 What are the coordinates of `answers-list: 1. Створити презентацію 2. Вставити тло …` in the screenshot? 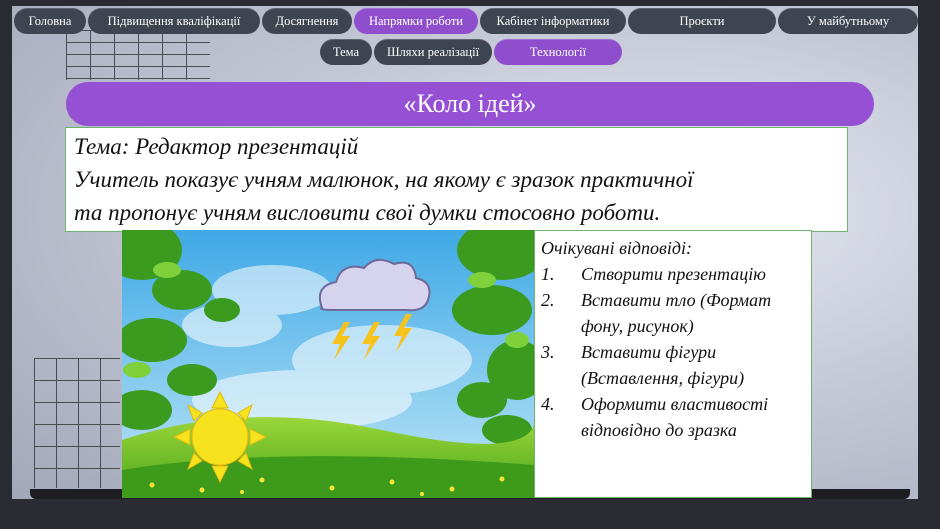 It's located at (673, 352).